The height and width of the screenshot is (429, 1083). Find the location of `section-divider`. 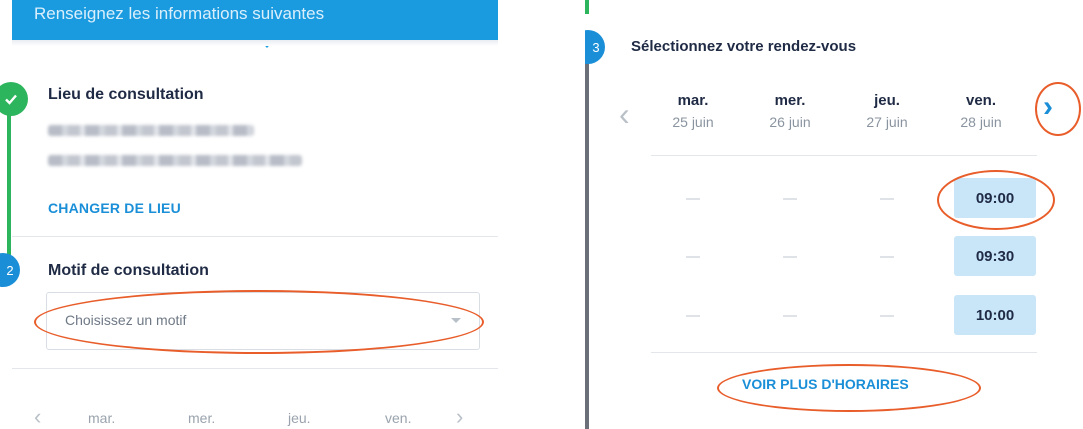

section-divider is located at coordinates (255, 236).